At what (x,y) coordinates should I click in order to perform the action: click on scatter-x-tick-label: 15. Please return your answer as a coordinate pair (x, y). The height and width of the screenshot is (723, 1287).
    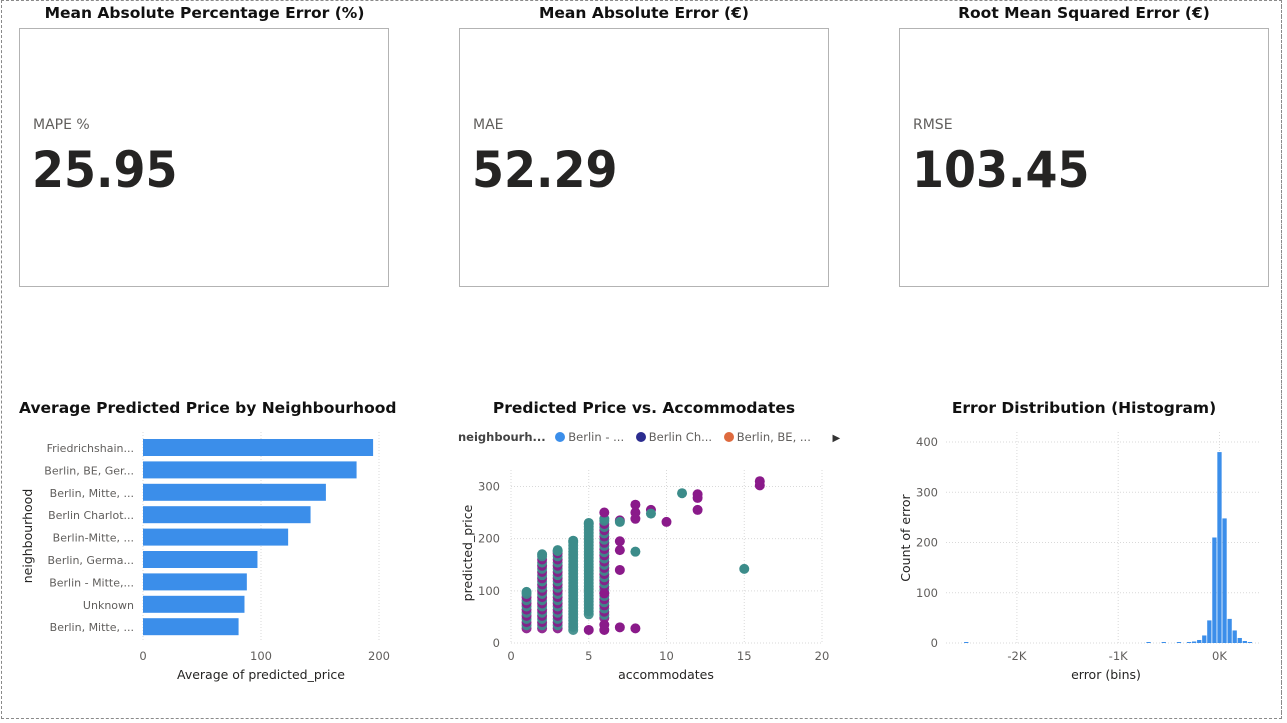
    Looking at the image, I should click on (744, 656).